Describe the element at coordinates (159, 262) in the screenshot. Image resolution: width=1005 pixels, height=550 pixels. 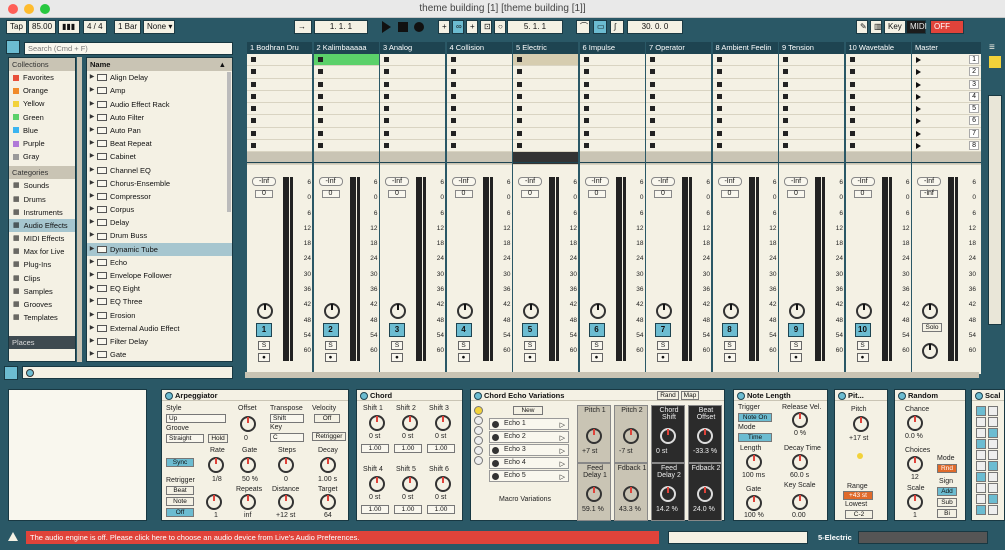
I see `file-list-item: ▶ Echo` at that location.